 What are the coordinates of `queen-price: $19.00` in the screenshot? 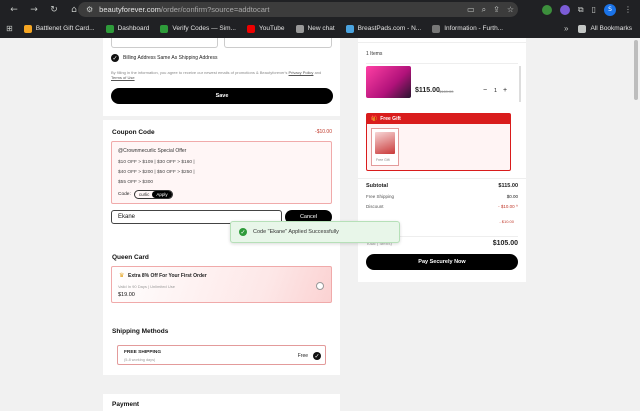 It's located at (126, 295).